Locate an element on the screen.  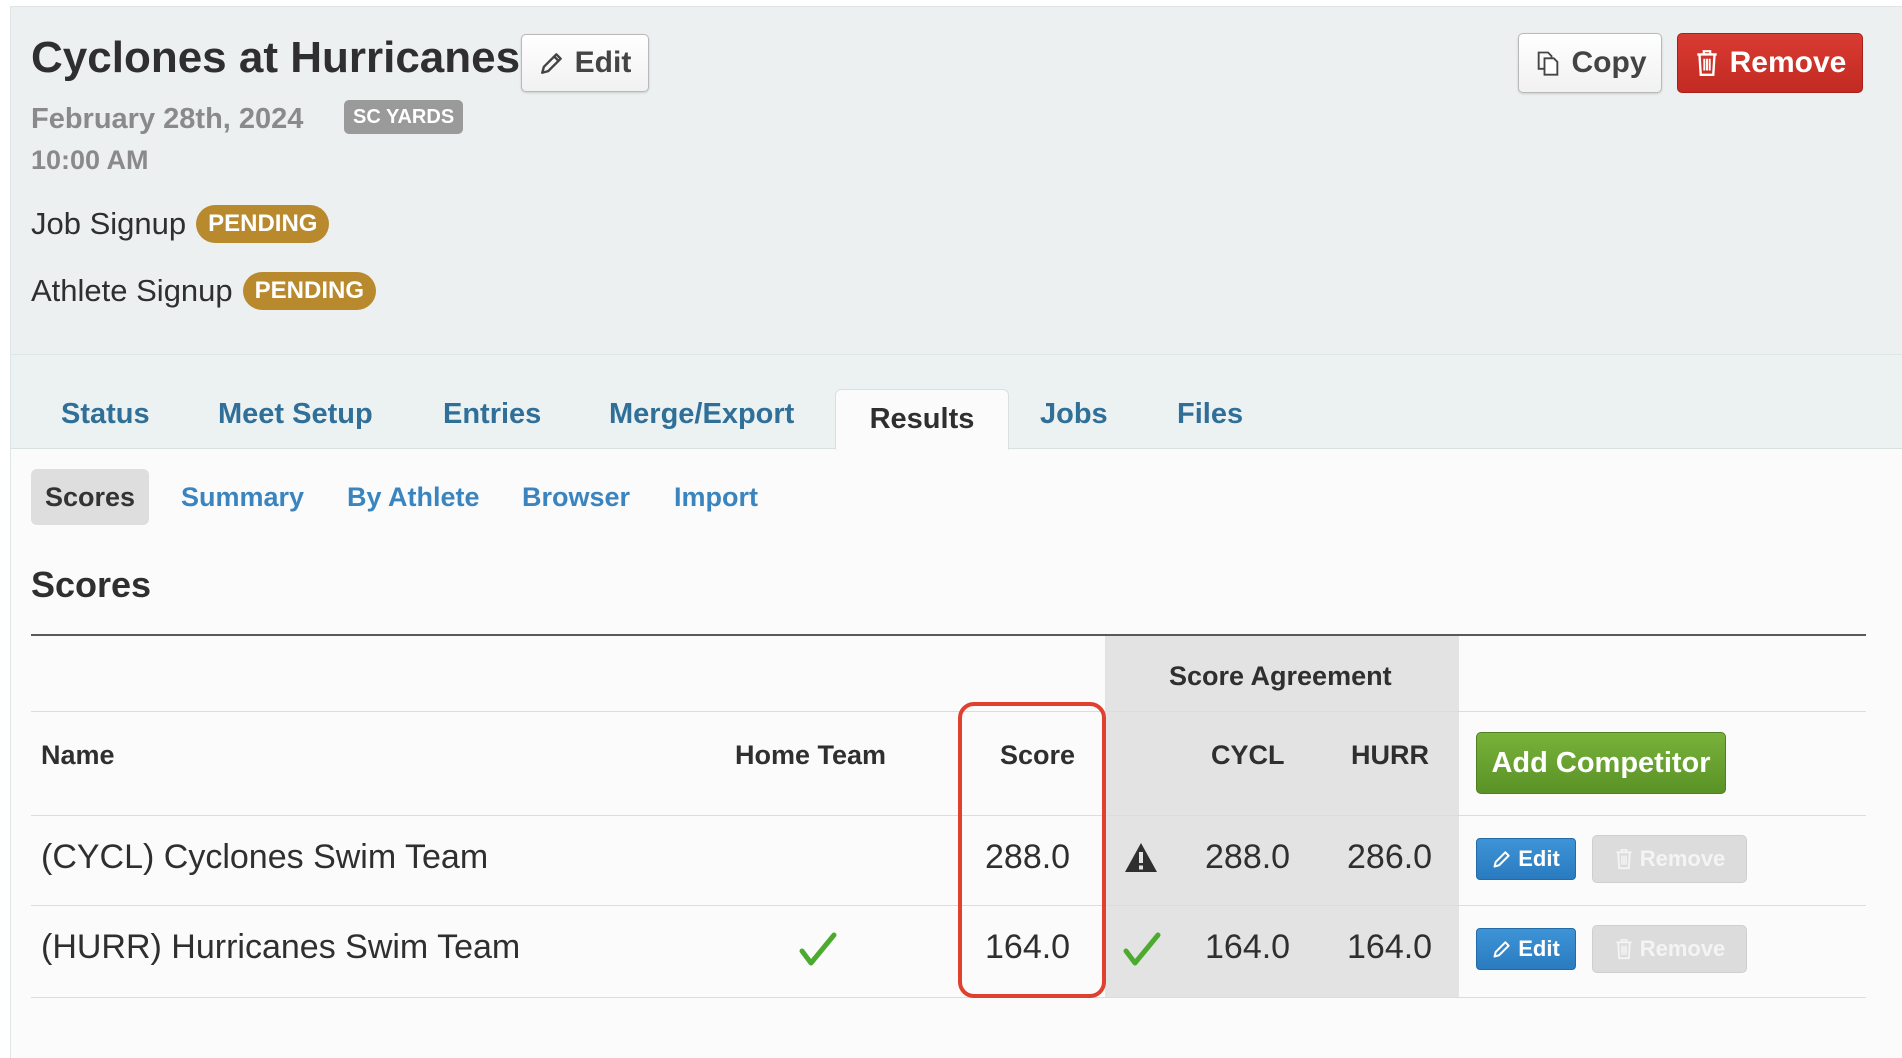
row-1-team-name: (CYCL) Cyclones Swim Team is located at coordinates (265, 857).